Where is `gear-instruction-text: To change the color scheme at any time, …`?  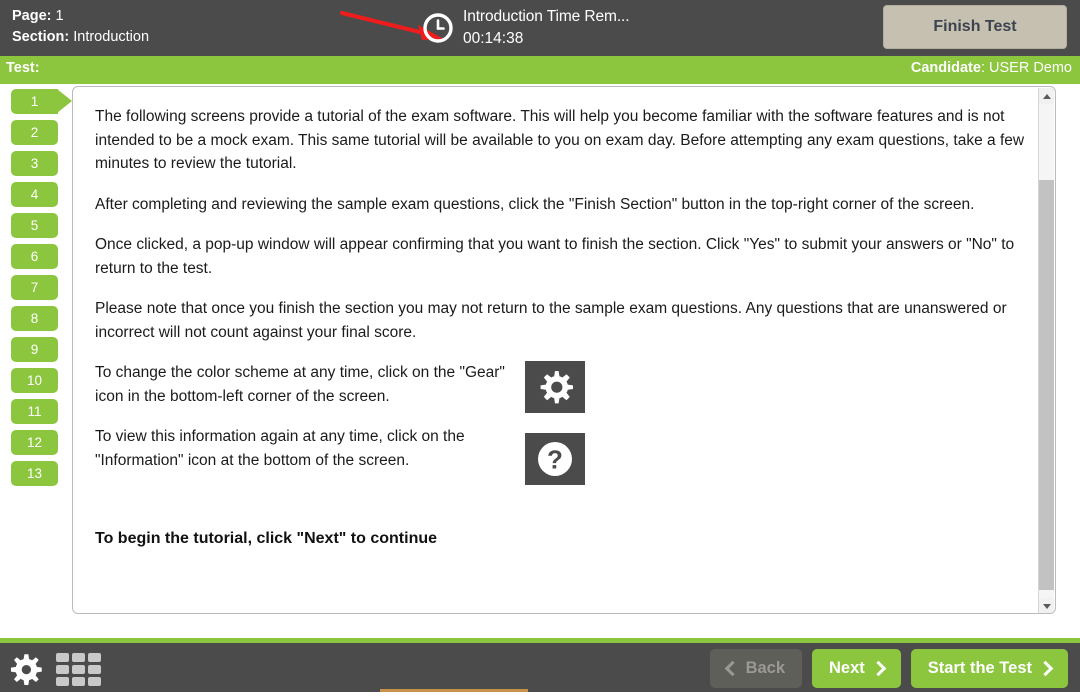
gear-instruction-text: To change the color scheme at any time, … is located at coordinates (300, 384).